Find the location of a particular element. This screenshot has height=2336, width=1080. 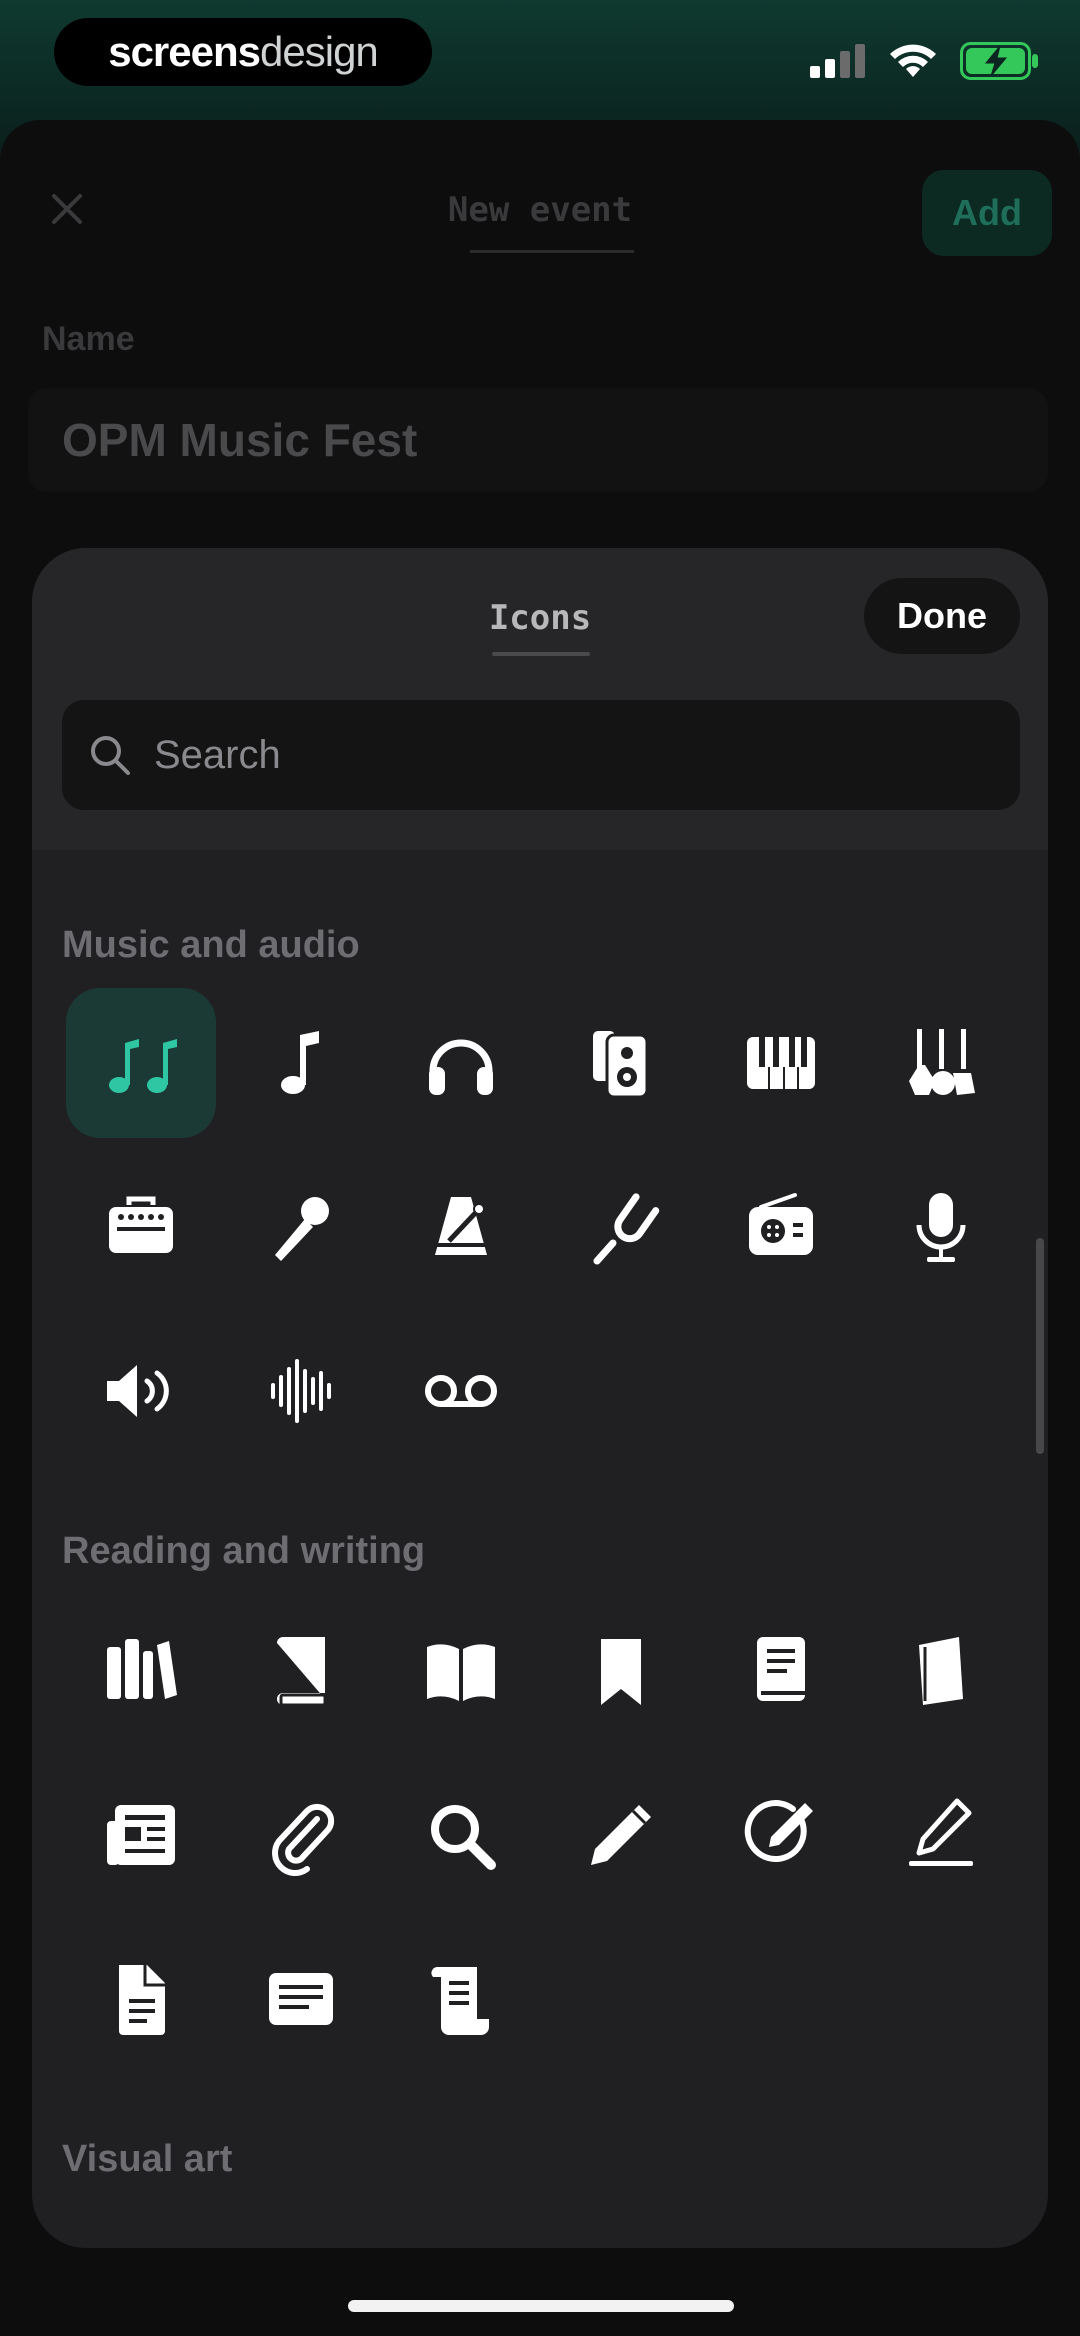

icon-option-magnifier is located at coordinates (461, 1835).